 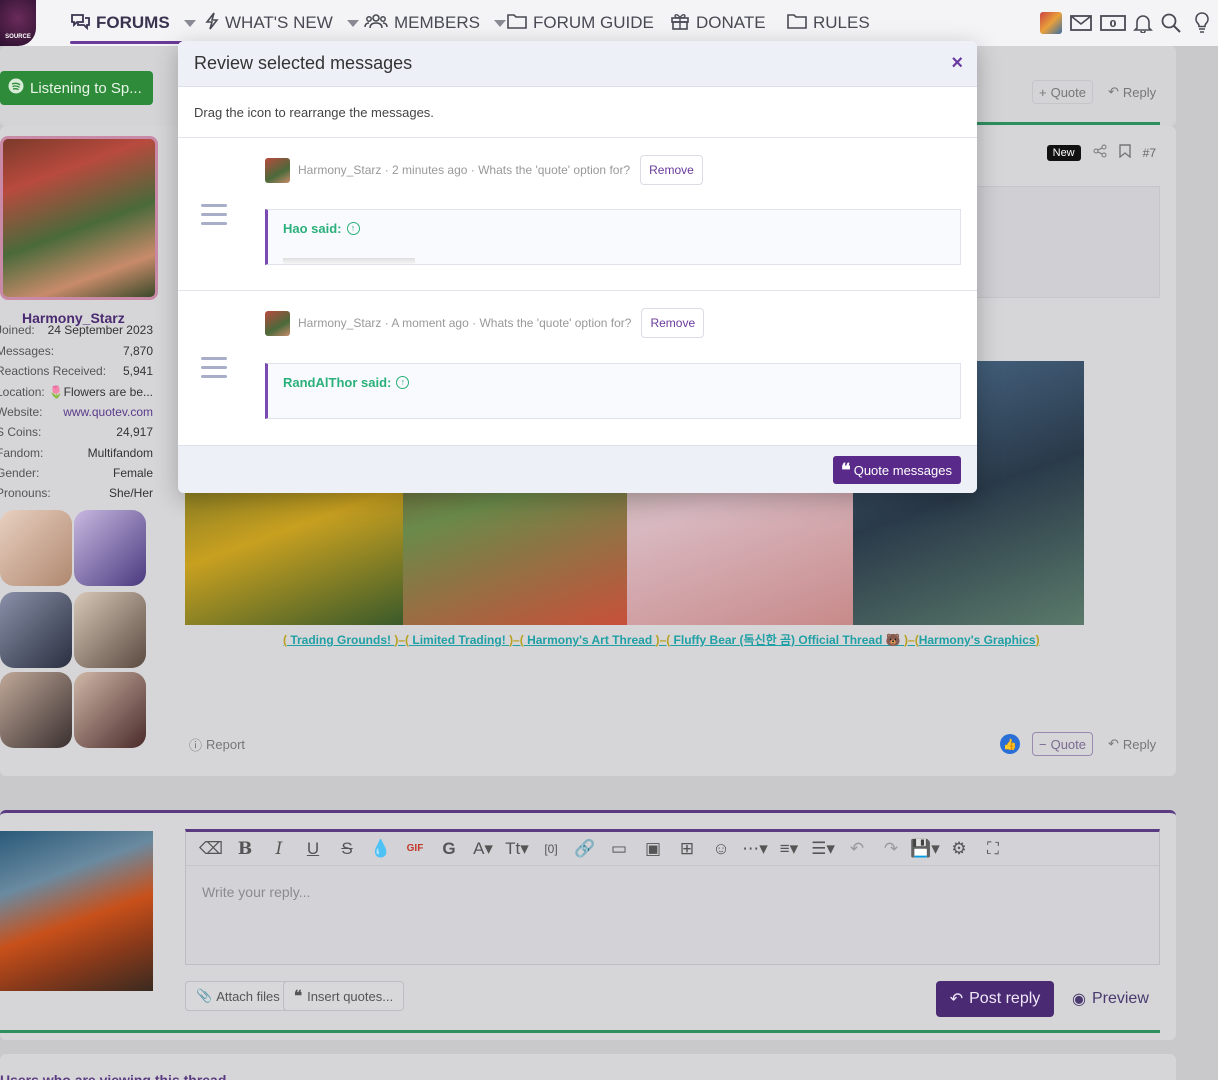 I want to click on stat-label: Joined:, so click(x=17, y=330).